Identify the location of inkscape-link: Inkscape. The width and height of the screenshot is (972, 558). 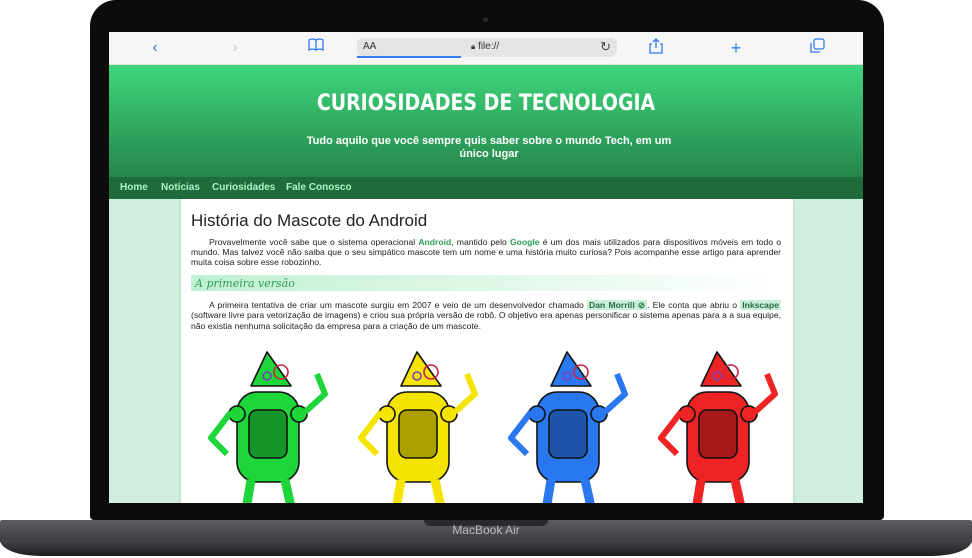
(760, 305).